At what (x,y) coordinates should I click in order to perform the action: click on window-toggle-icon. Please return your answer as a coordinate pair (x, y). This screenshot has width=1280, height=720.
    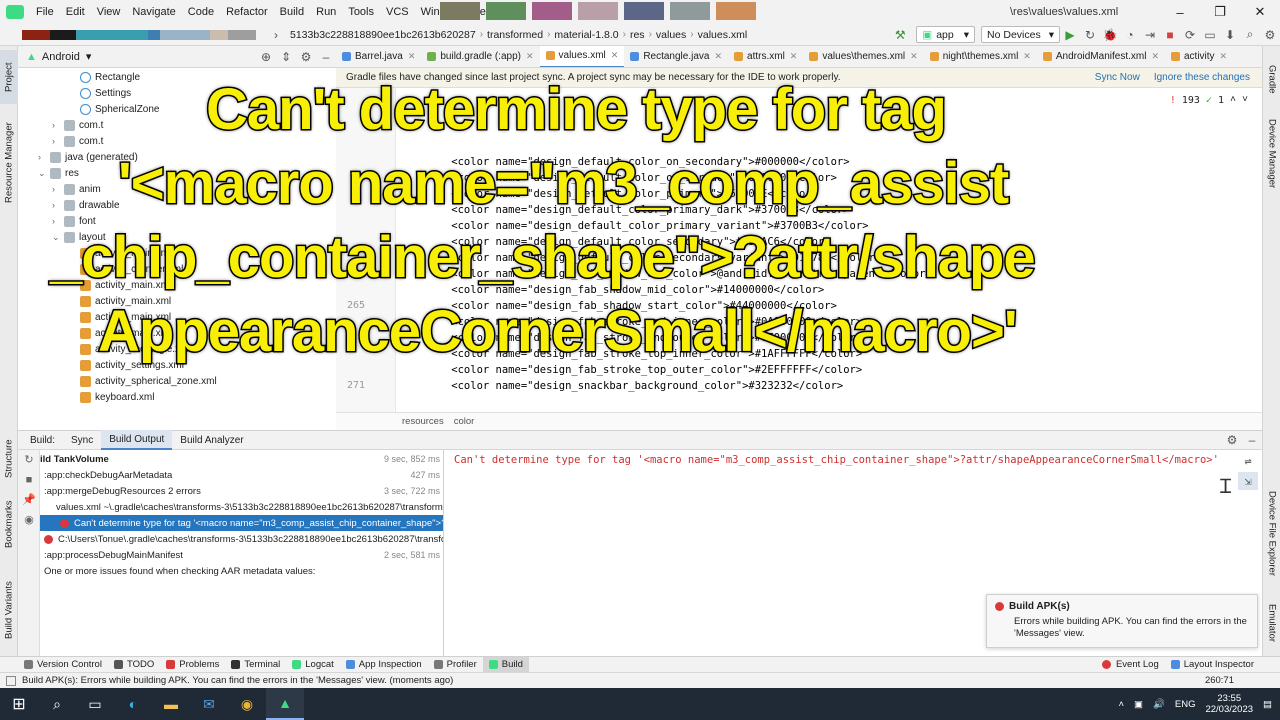
    Looking at the image, I should click on (11, 680).